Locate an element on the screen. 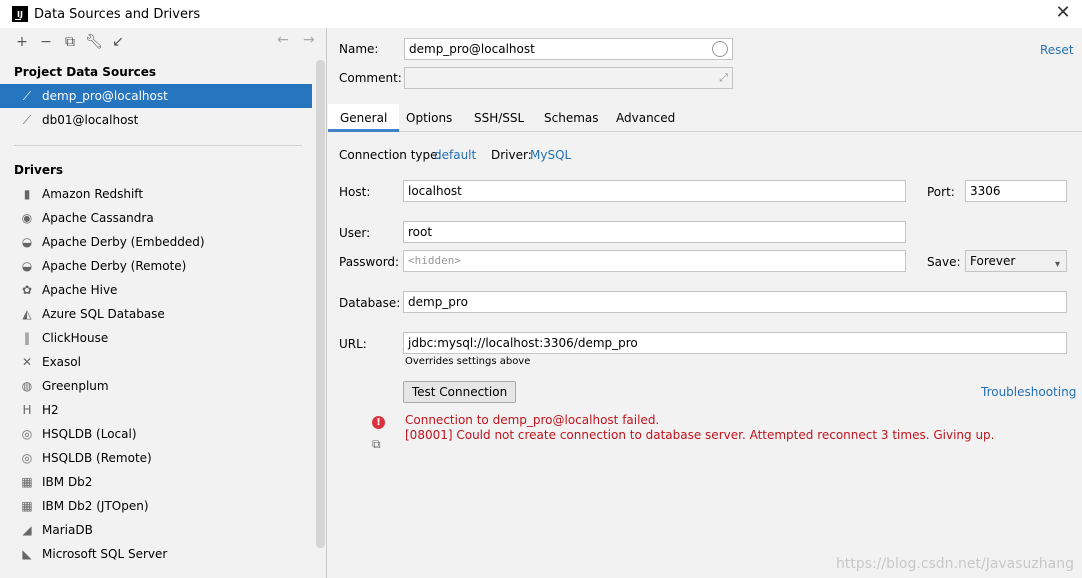 This screenshot has width=1082, height=578. expand-icon: ⤢ is located at coordinates (723, 78).